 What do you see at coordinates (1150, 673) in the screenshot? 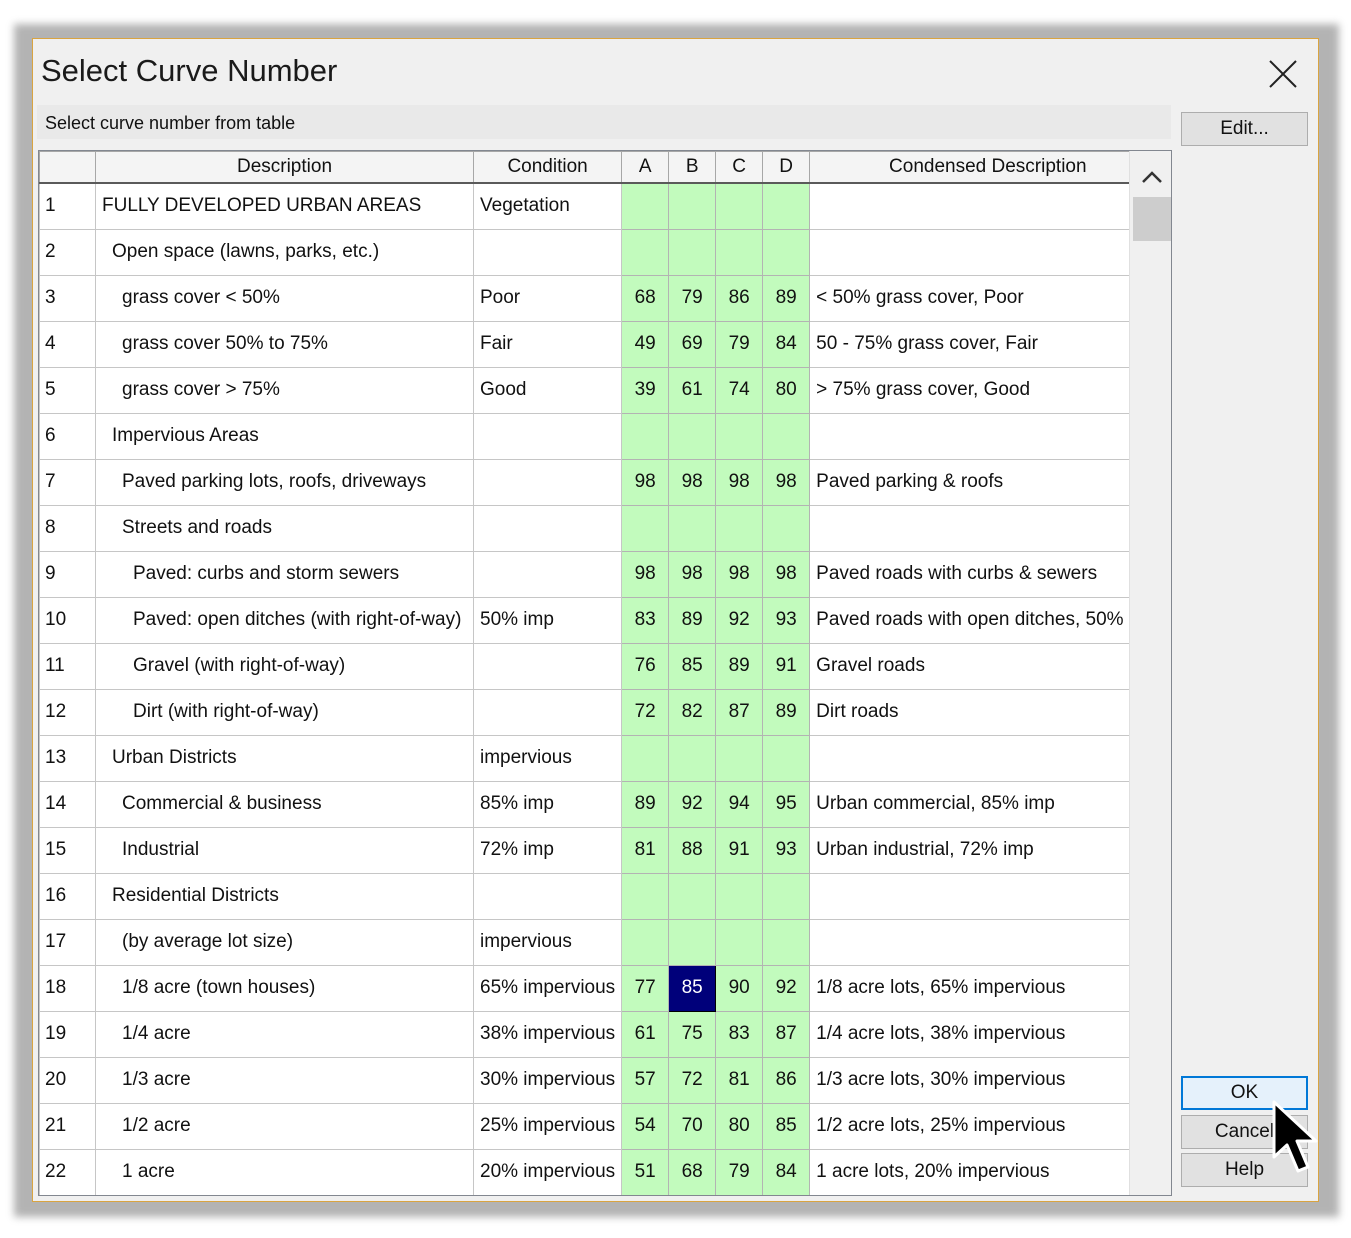
I see `vertical-scrollbar` at bounding box center [1150, 673].